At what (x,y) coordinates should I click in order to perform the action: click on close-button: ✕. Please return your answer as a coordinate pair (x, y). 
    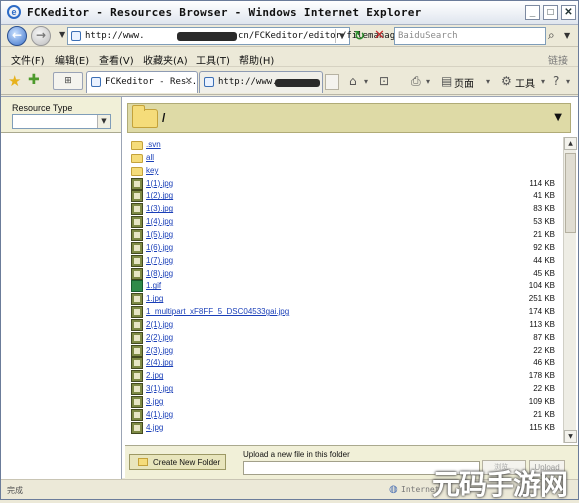
    Looking at the image, I should click on (568, 12).